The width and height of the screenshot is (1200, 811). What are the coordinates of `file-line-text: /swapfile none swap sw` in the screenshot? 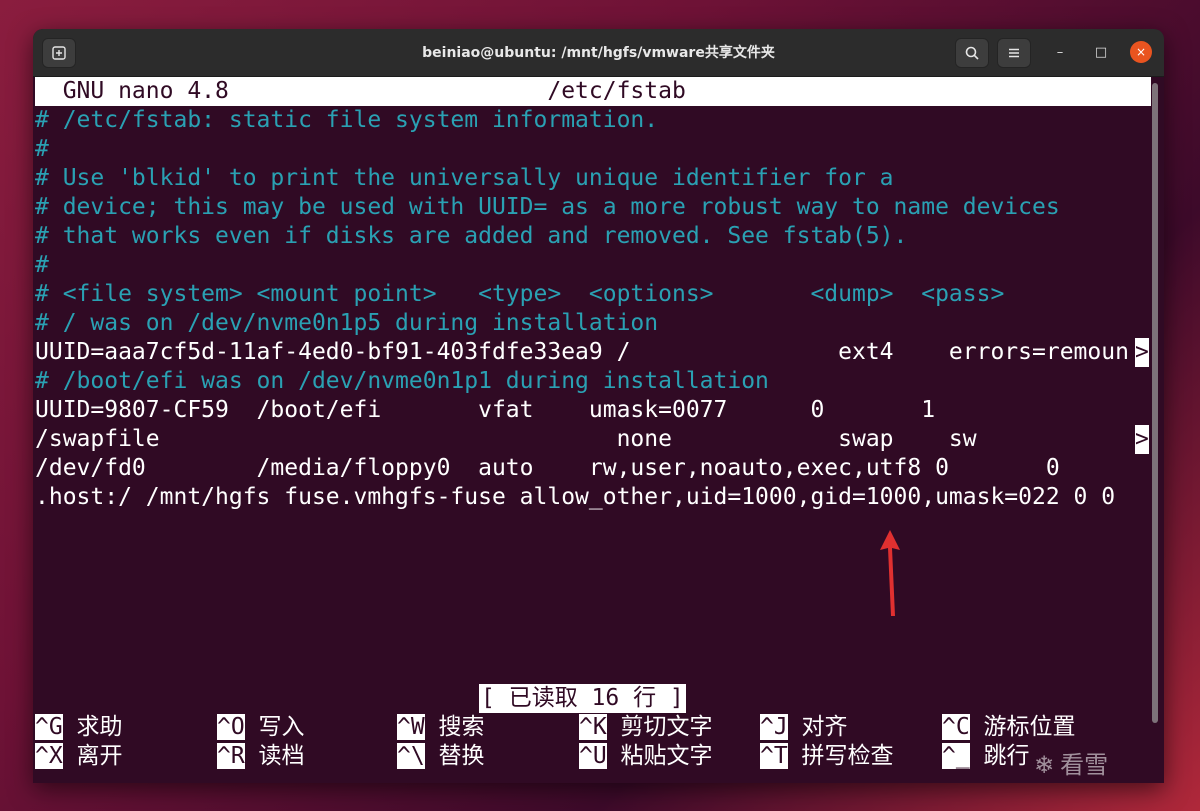 It's located at (506, 439).